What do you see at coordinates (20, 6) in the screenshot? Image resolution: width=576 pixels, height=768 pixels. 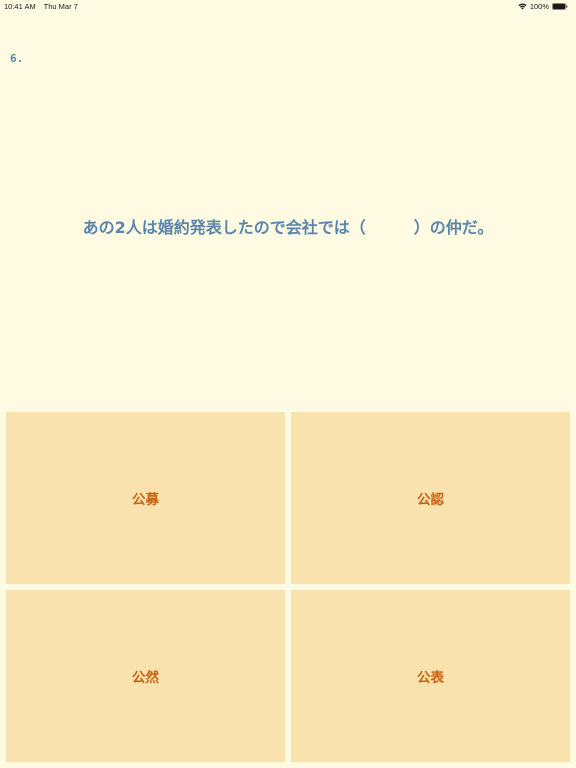 I see `status-time: 10:41 AM` at bounding box center [20, 6].